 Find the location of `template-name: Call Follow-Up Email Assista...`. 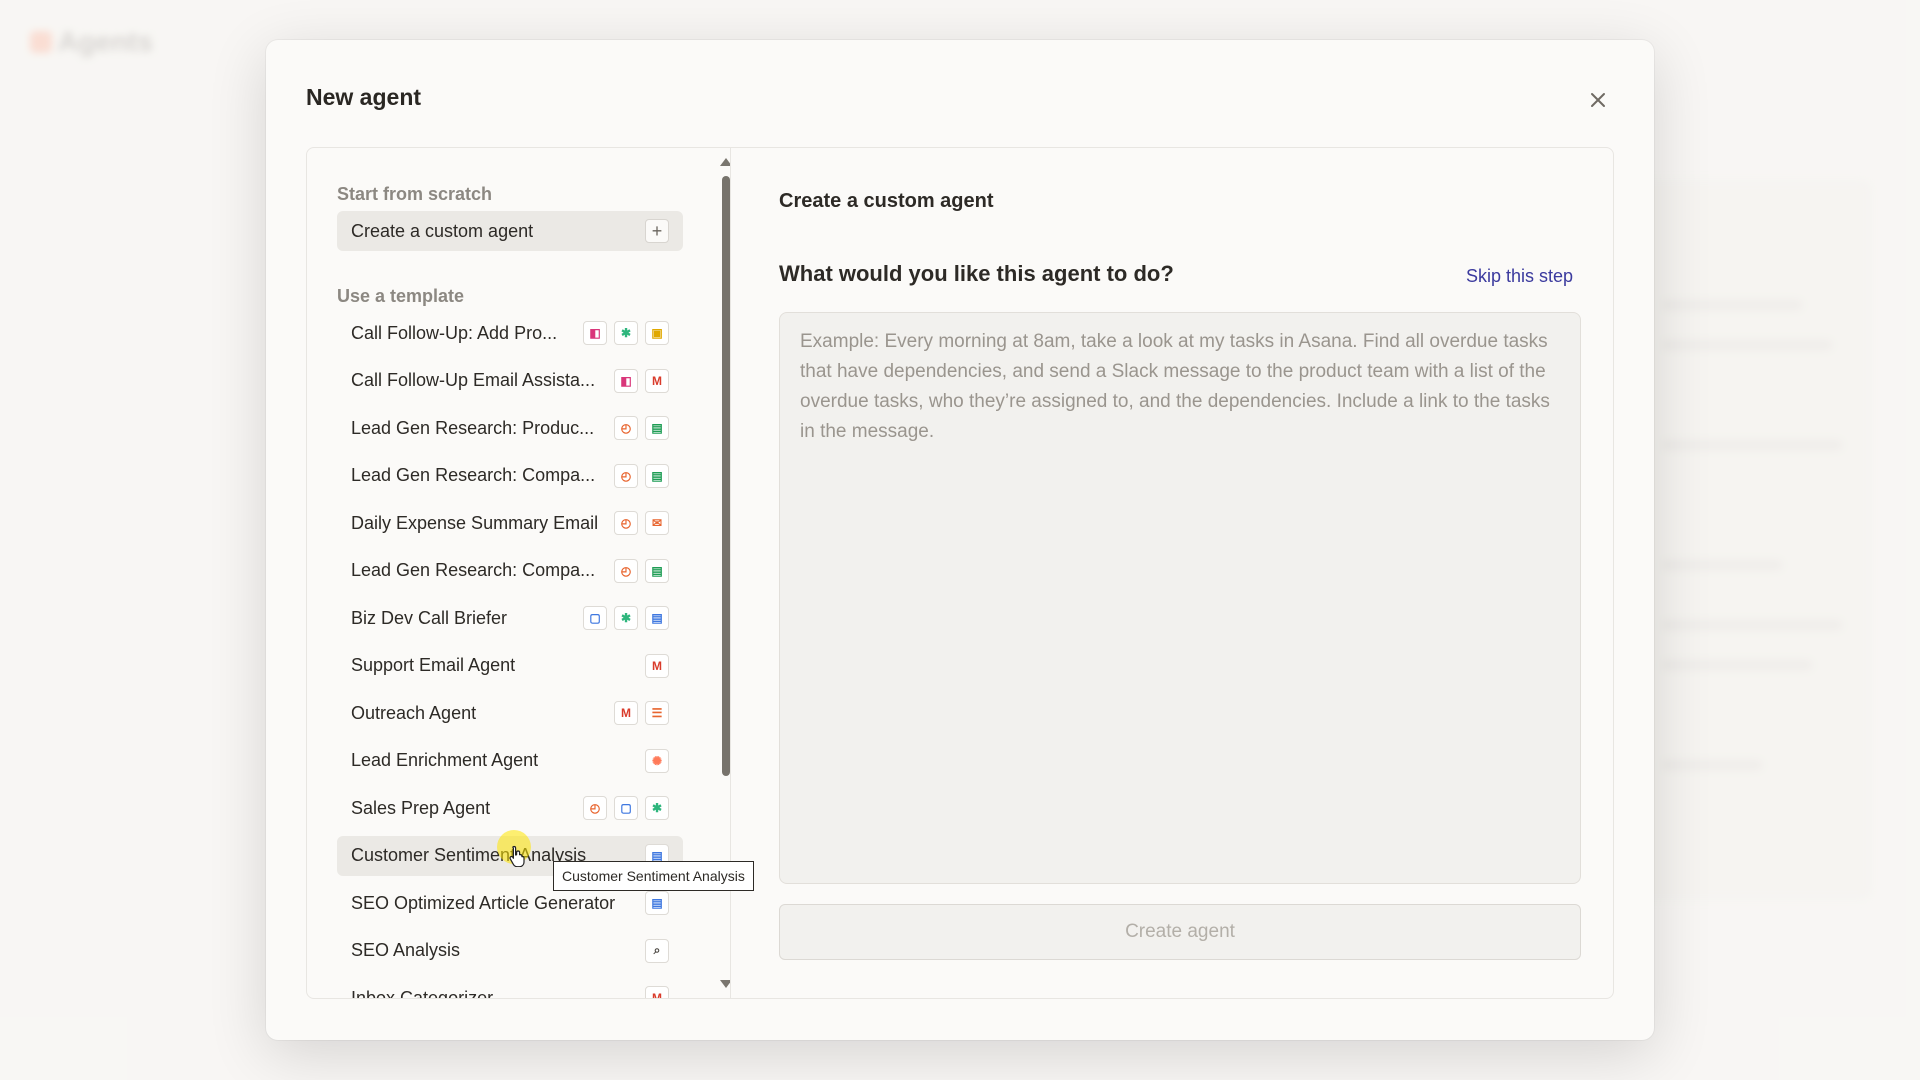

template-name: Call Follow-Up Email Assista... is located at coordinates (473, 380).